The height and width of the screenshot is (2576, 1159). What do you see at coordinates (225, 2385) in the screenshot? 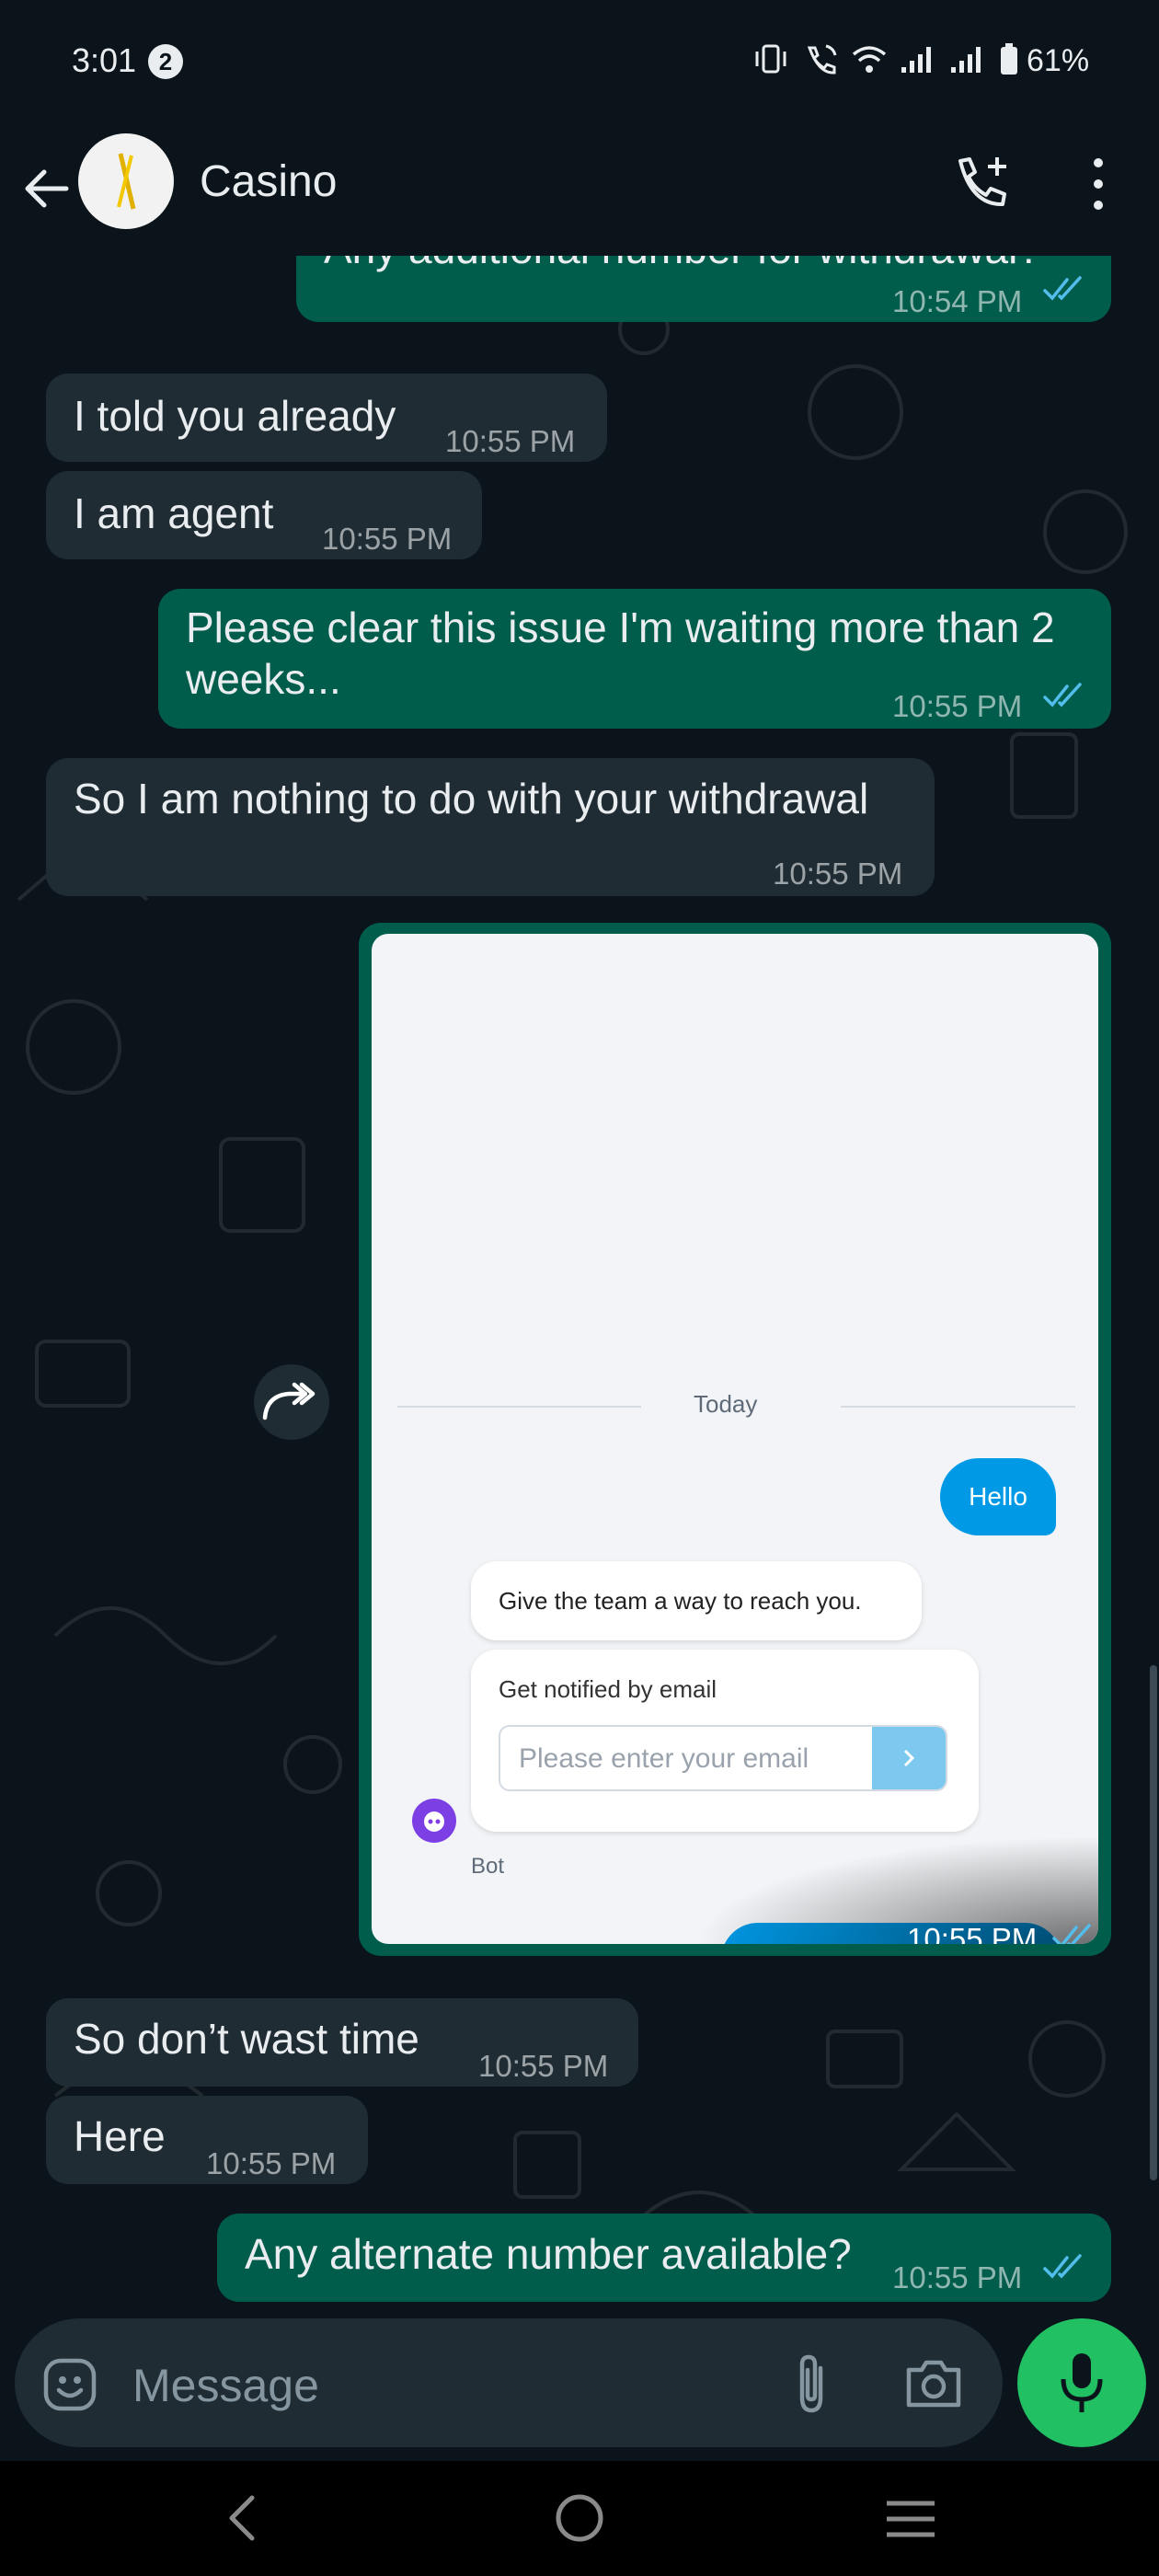
I see `message-input: Message` at bounding box center [225, 2385].